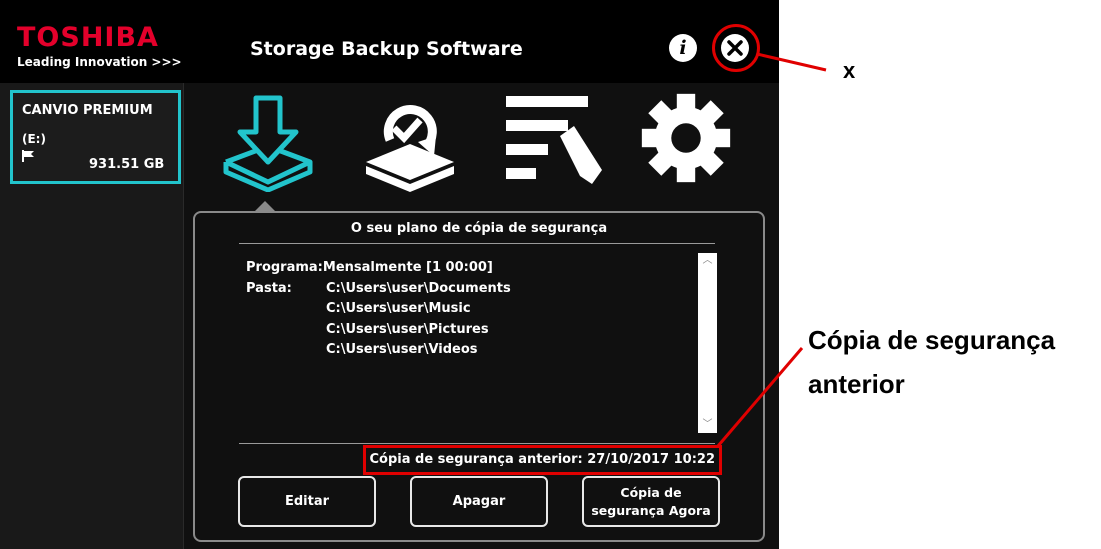 This screenshot has width=1101, height=549. What do you see at coordinates (932, 340) in the screenshot?
I see `last-backup-callout-label-1: Cópia de segurança` at bounding box center [932, 340].